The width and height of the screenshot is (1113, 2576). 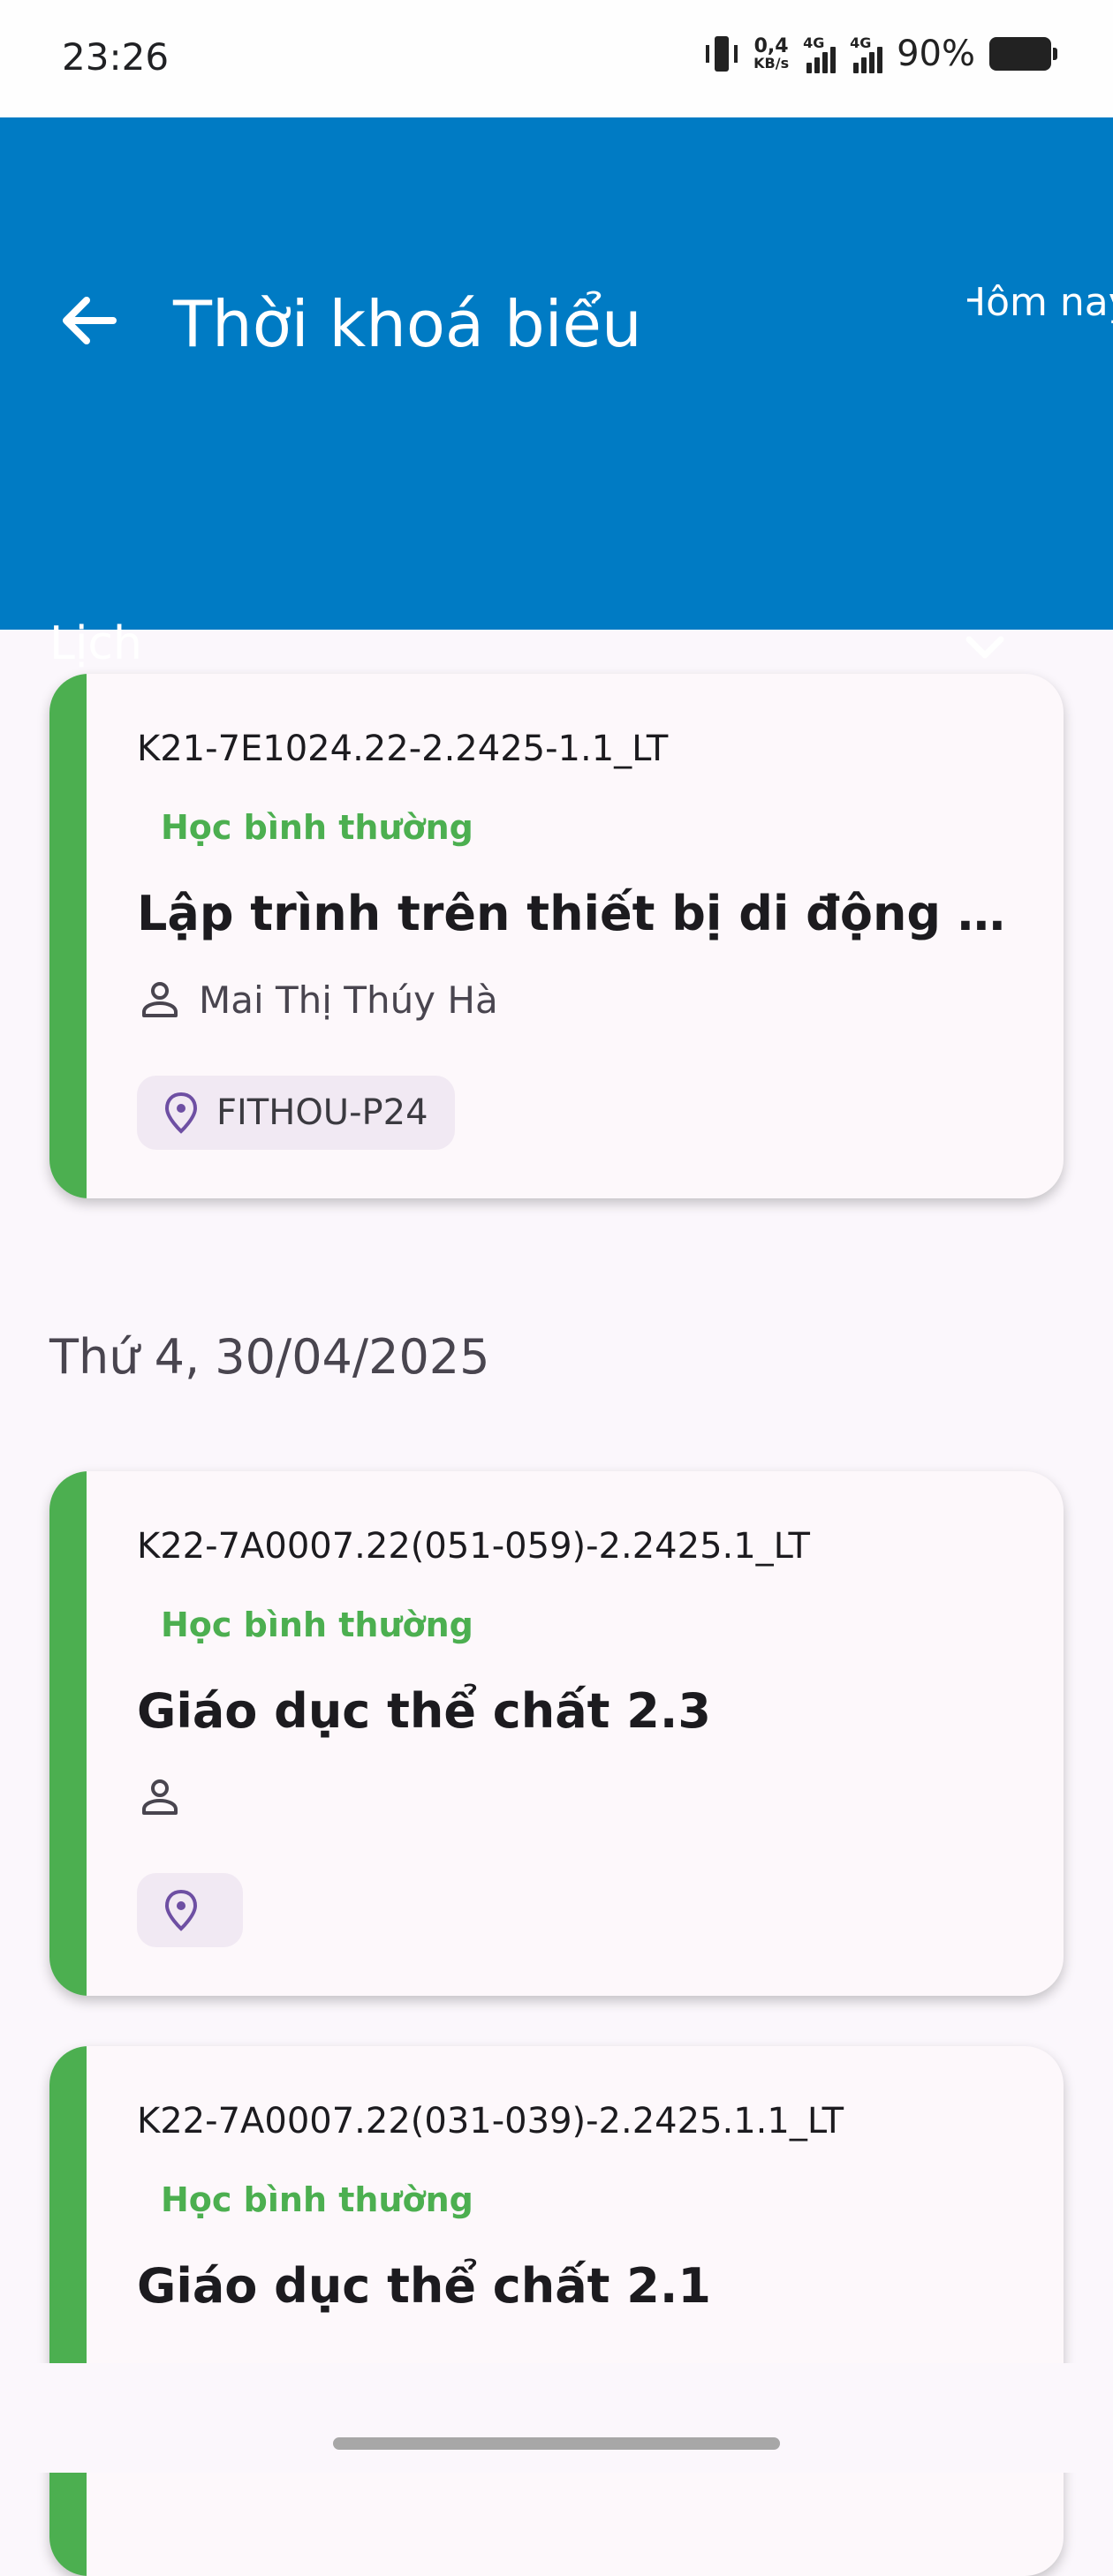 I want to click on class-code: K21-7E1024.22-2.2425-1.1_LT, so click(x=403, y=749).